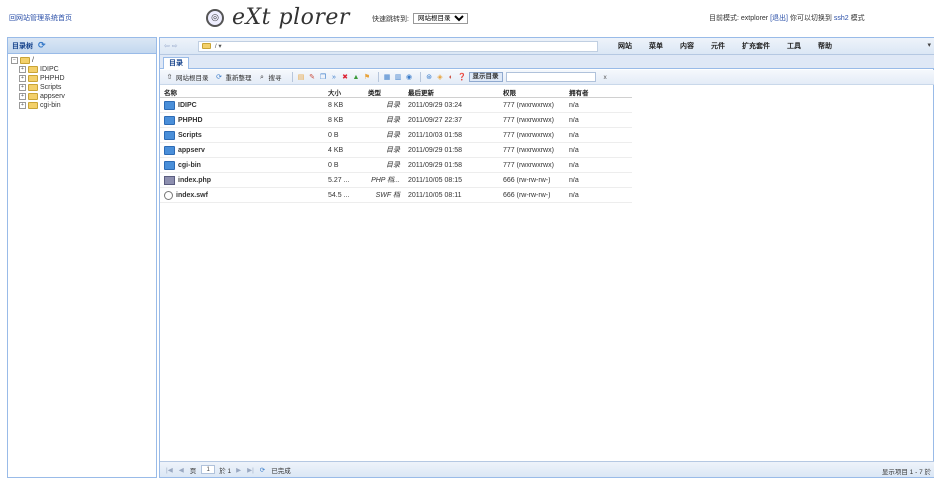 Image resolution: width=934 pixels, height=482 pixels. I want to click on column-header-type: 类型, so click(384, 92).